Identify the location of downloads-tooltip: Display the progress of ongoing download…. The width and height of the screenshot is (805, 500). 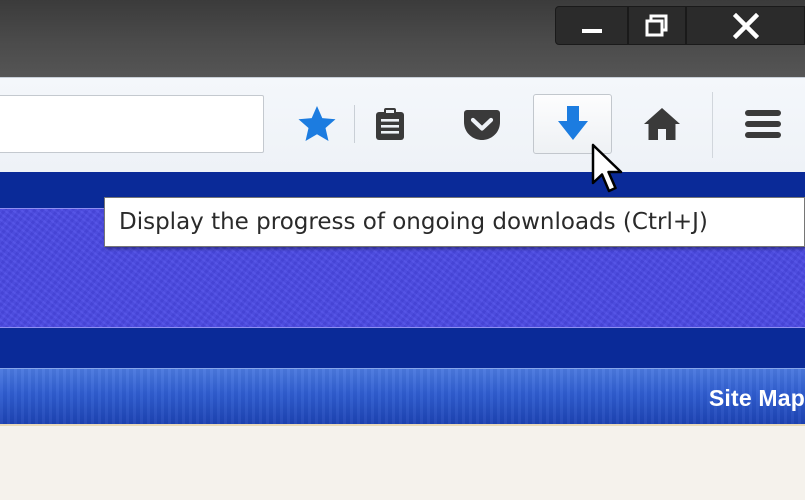
(454, 222).